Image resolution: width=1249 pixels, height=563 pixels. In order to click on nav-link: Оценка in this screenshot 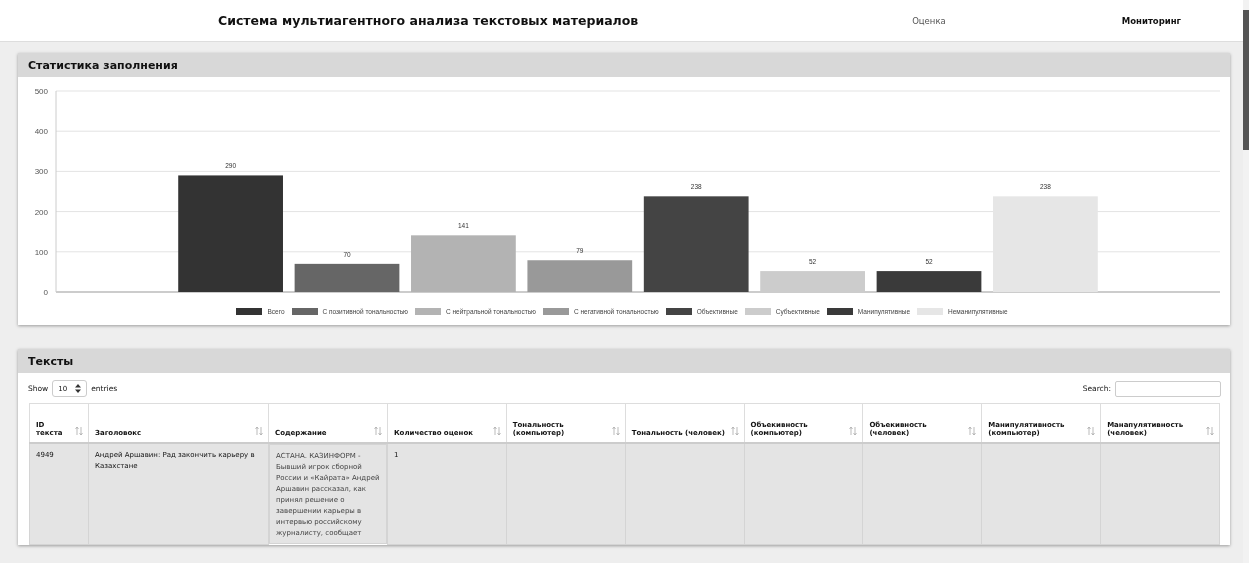, I will do `click(929, 20)`.